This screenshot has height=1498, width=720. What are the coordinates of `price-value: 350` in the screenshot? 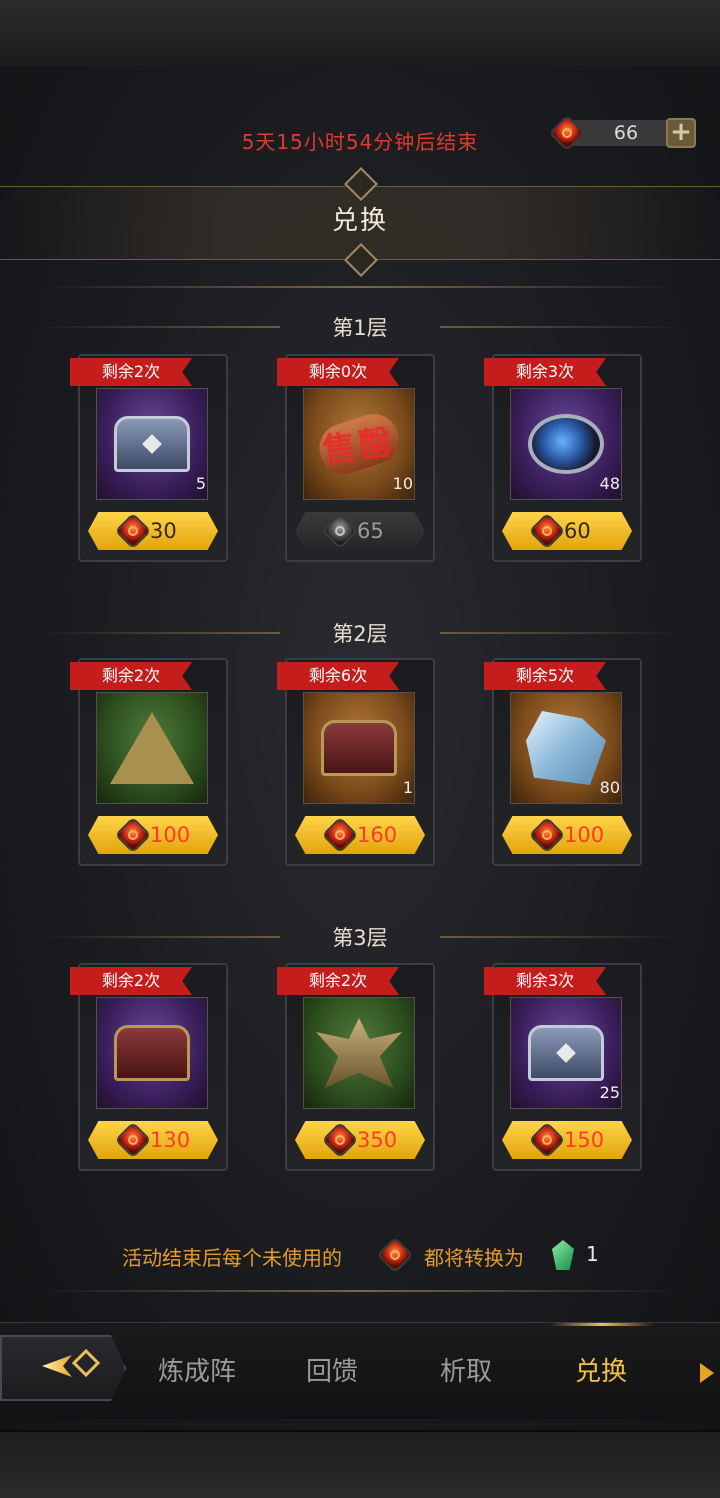 It's located at (377, 1140).